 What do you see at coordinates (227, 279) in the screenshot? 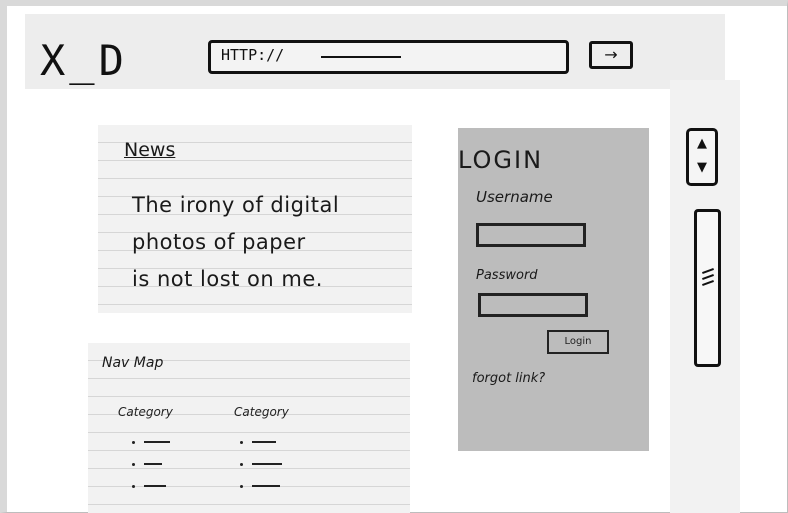
I see `news-line: is not lost on me.` at bounding box center [227, 279].